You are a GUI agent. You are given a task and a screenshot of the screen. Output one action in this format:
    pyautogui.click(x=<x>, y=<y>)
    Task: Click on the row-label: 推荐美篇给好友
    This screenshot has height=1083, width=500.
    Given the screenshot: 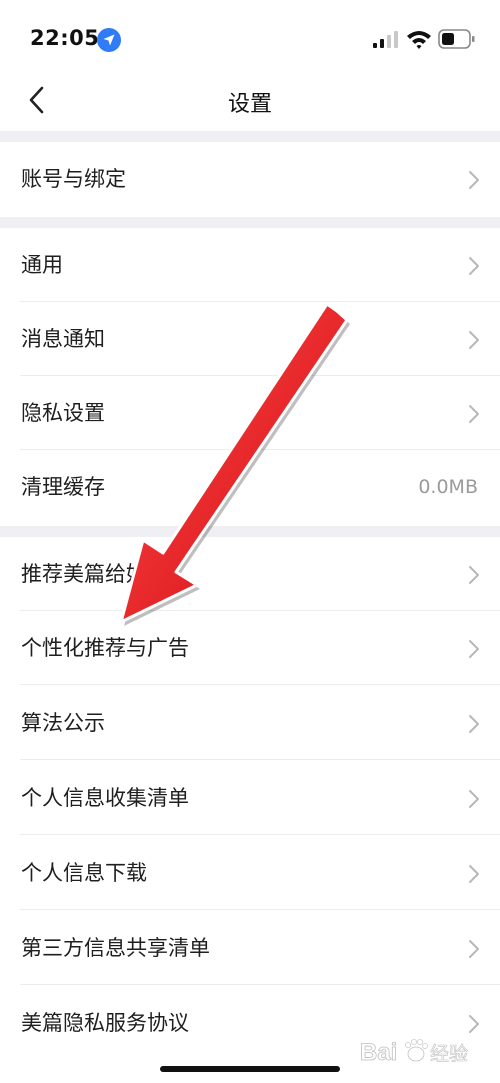 What is the action you would take?
    pyautogui.click(x=94, y=574)
    